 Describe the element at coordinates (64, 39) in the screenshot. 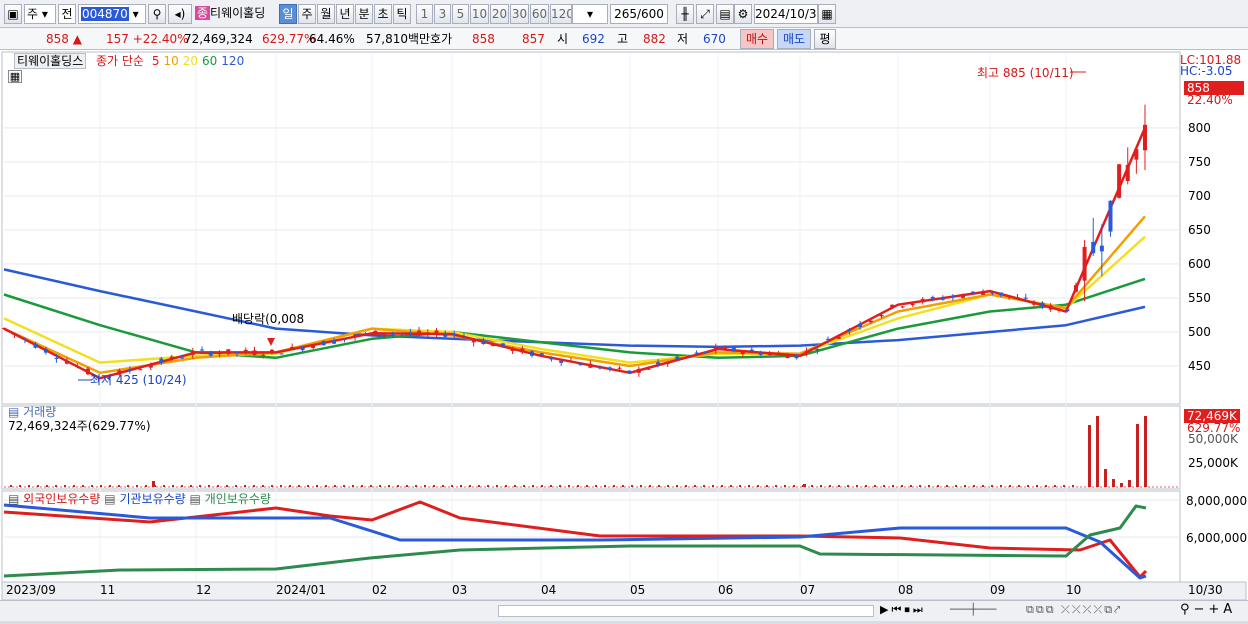

I see `price-value: 858 ▲` at that location.